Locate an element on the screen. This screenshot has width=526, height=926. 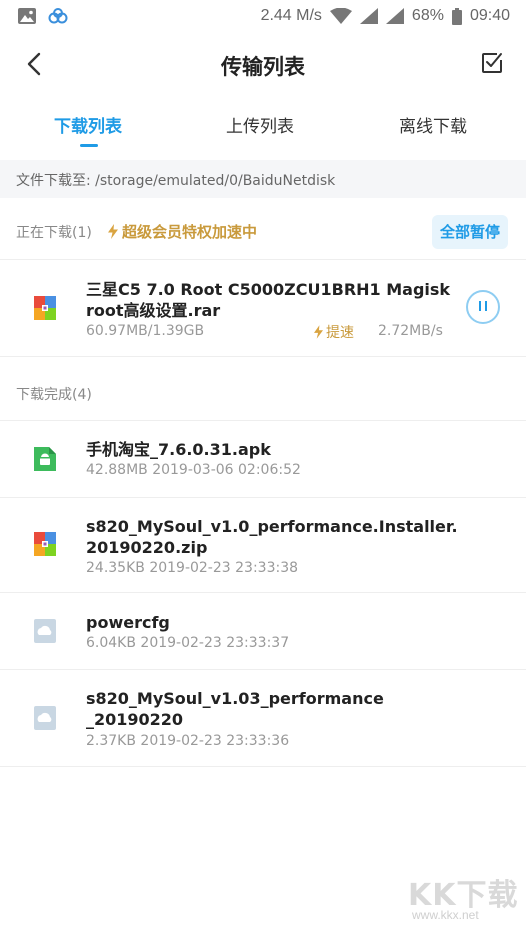
downloading-section-header: 正在下载(1) 超级会员特权加速中 全部暂停 is located at coordinates (263, 231).